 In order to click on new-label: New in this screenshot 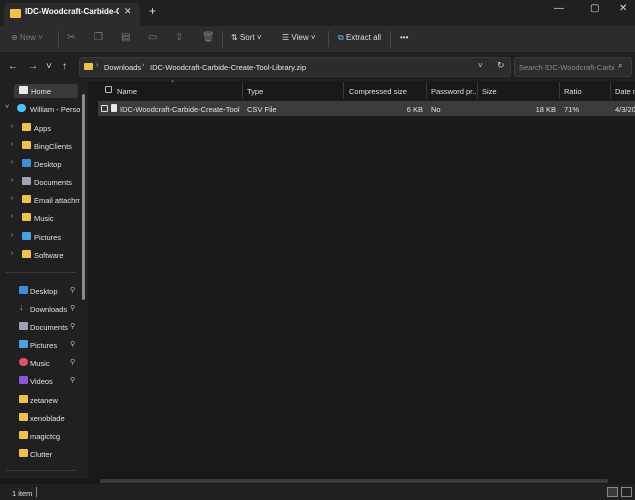, I will do `click(27, 37)`.